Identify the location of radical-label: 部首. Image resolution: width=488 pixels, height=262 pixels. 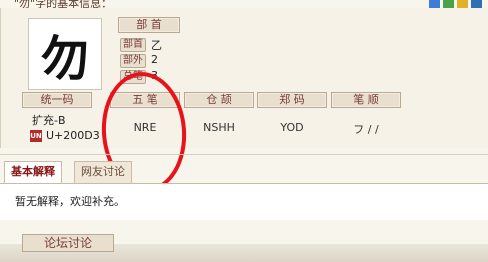
(133, 45).